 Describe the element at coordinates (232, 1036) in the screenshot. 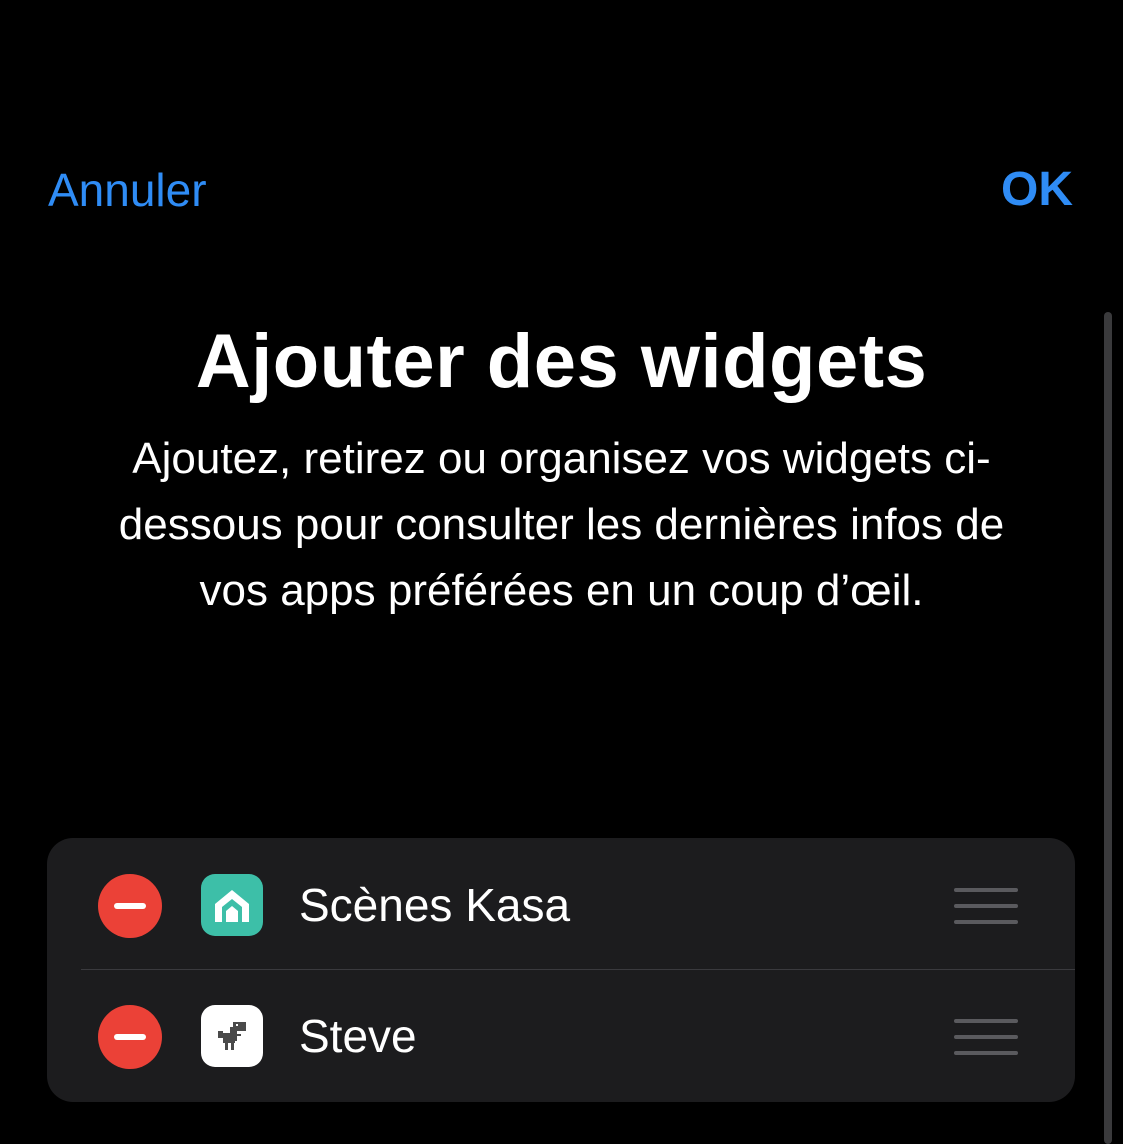

I see `dinosaur-app-icon` at that location.